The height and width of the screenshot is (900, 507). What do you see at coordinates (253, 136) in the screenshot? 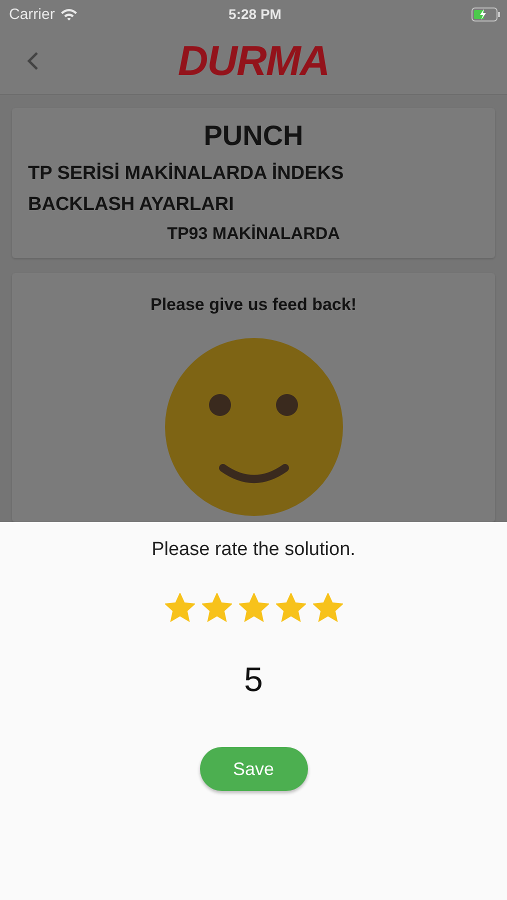
I see `category-title: PUNCH` at bounding box center [253, 136].